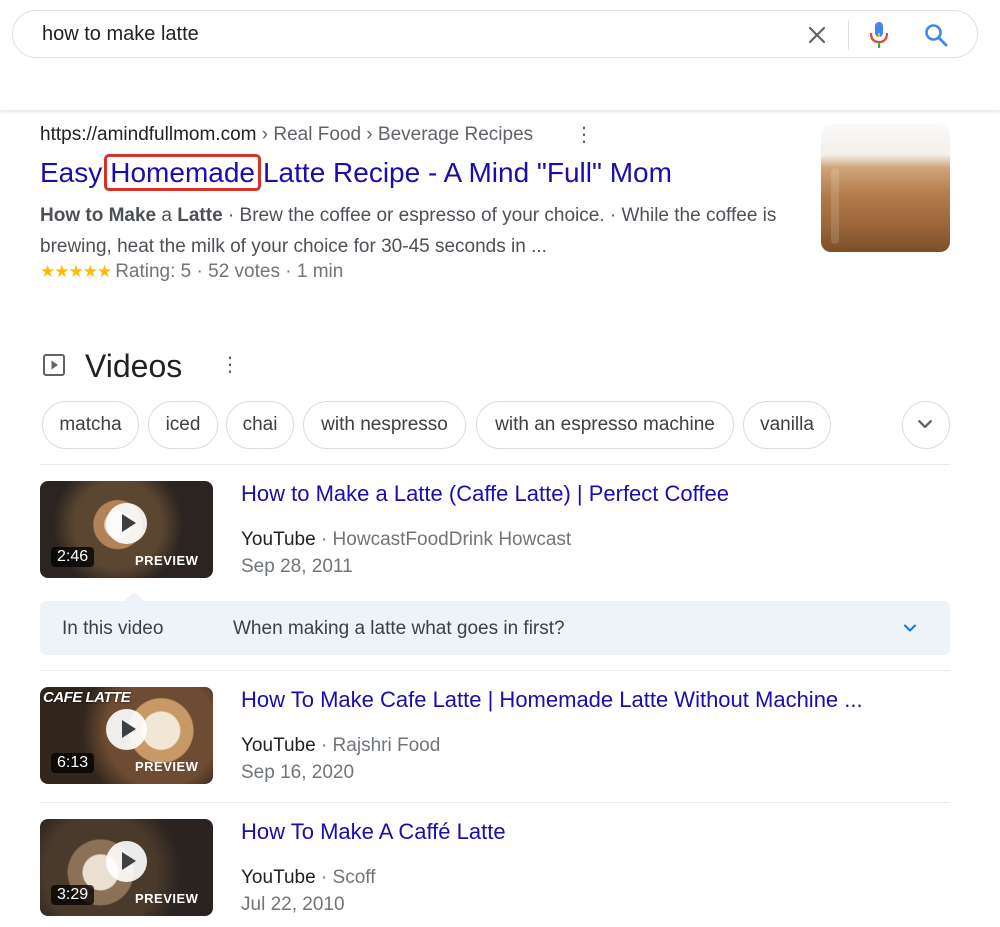 This screenshot has height=927, width=1000. What do you see at coordinates (879, 35) in the screenshot?
I see `mic-icon` at bounding box center [879, 35].